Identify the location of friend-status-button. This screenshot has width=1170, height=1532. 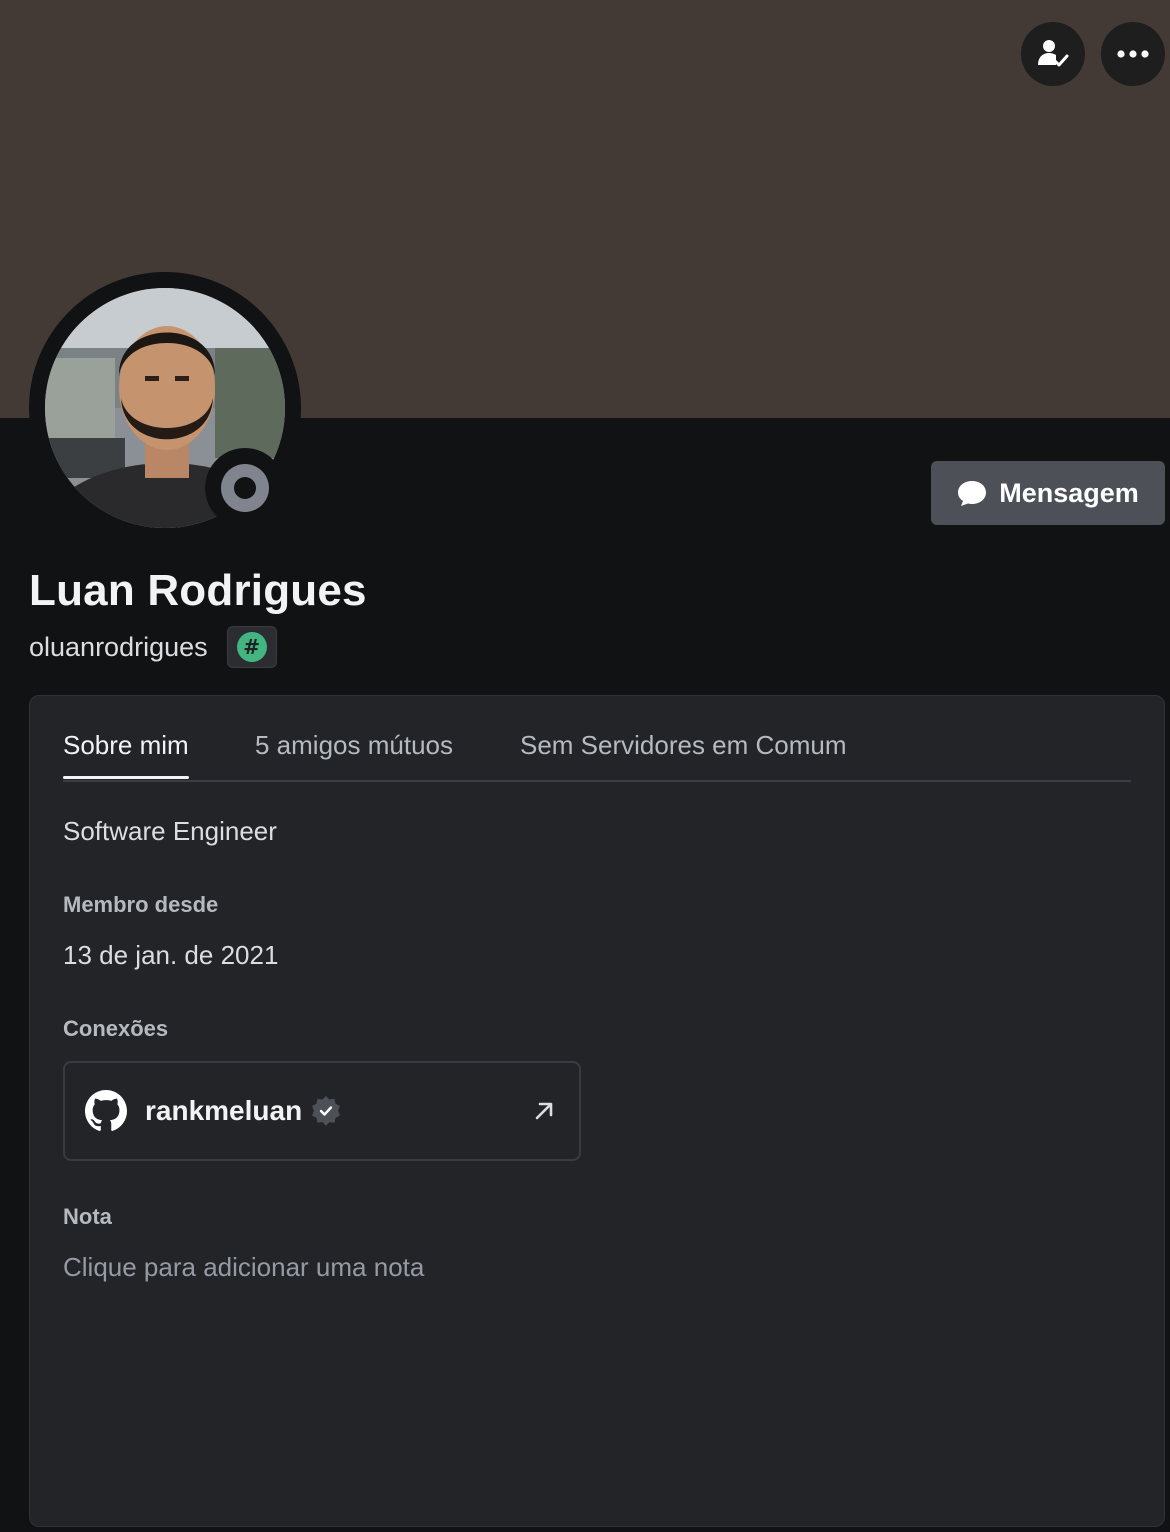
(1053, 54).